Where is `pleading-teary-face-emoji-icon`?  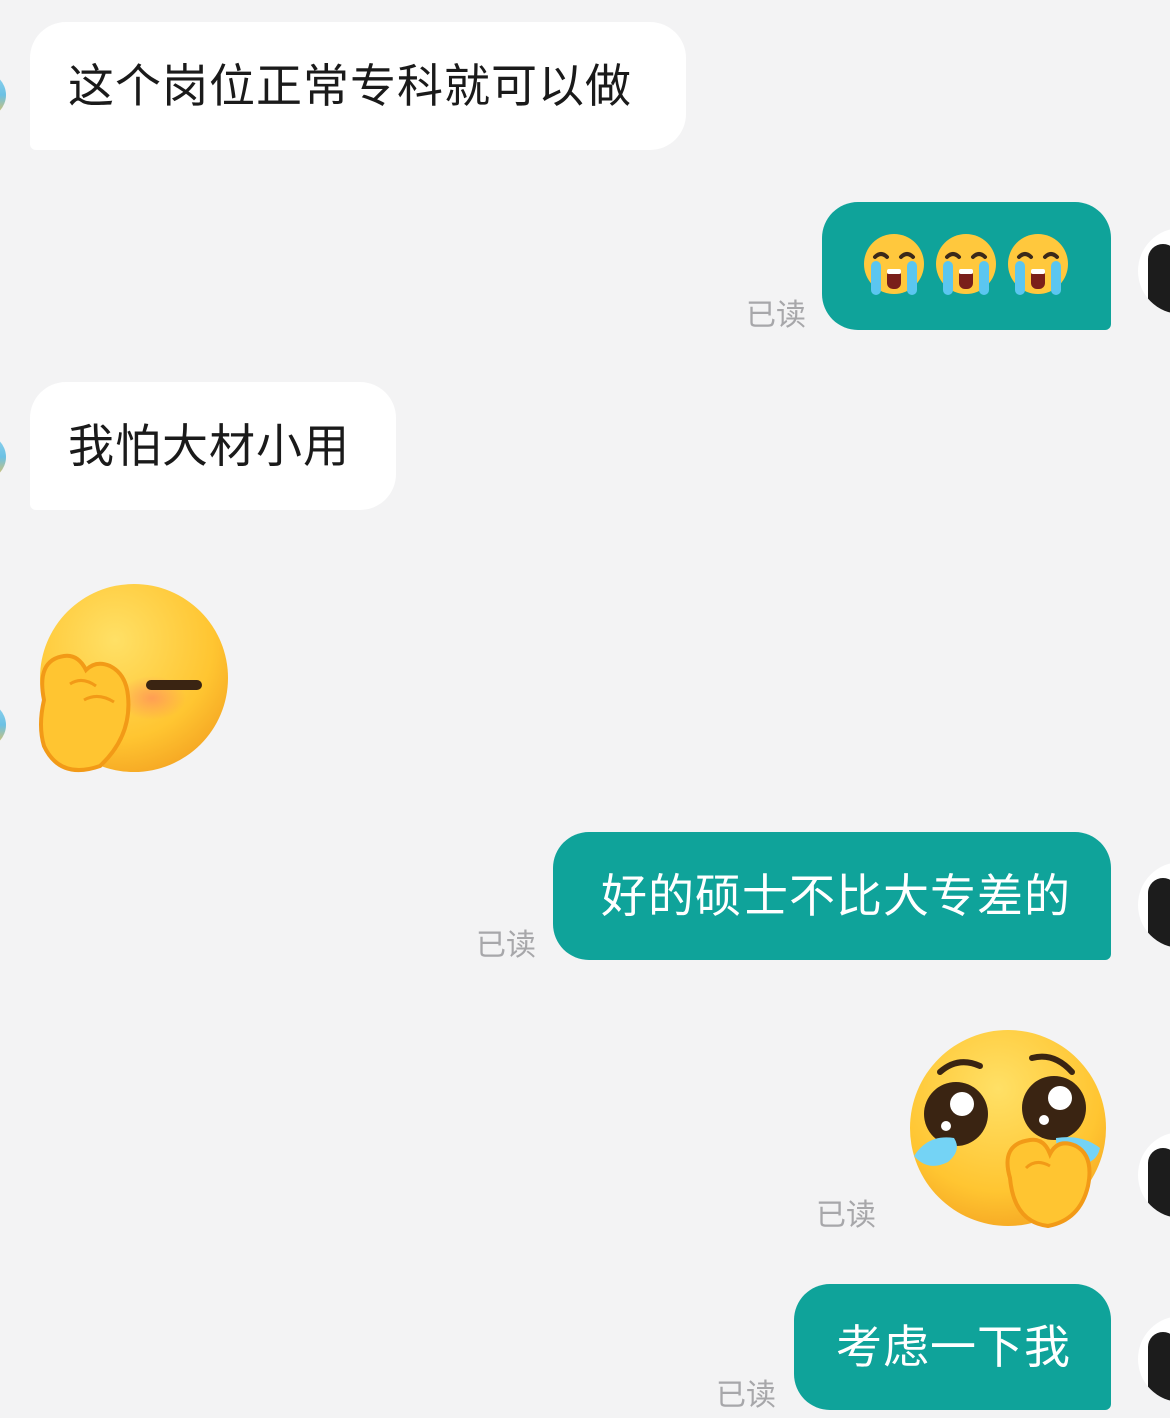 pleading-teary-face-emoji-icon is located at coordinates (1009, 1130).